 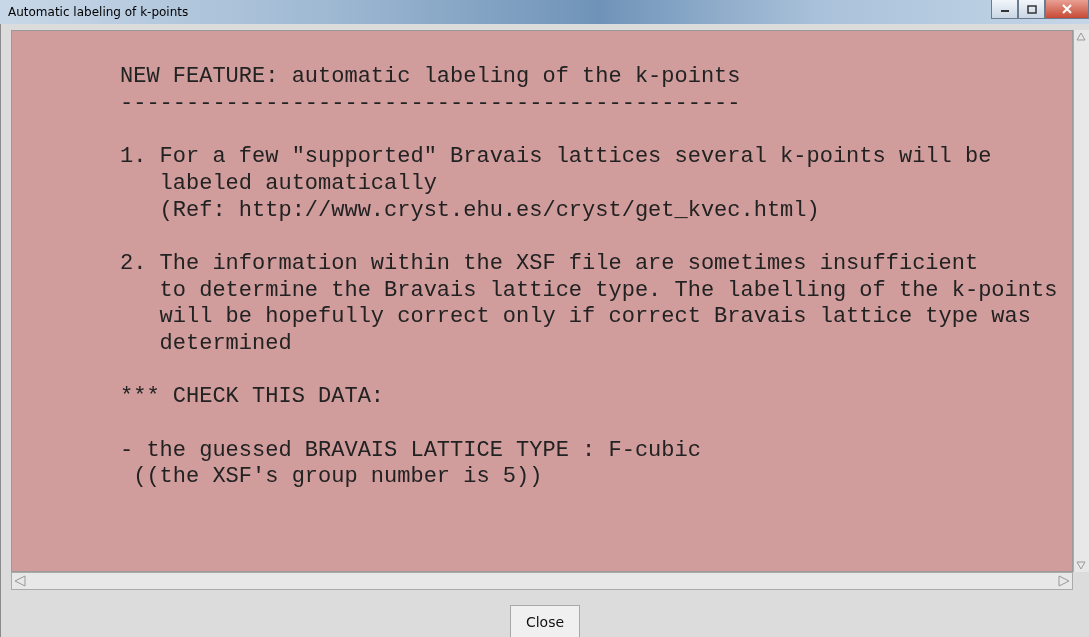 I want to click on scroll-up-icon, so click(x=1081, y=36).